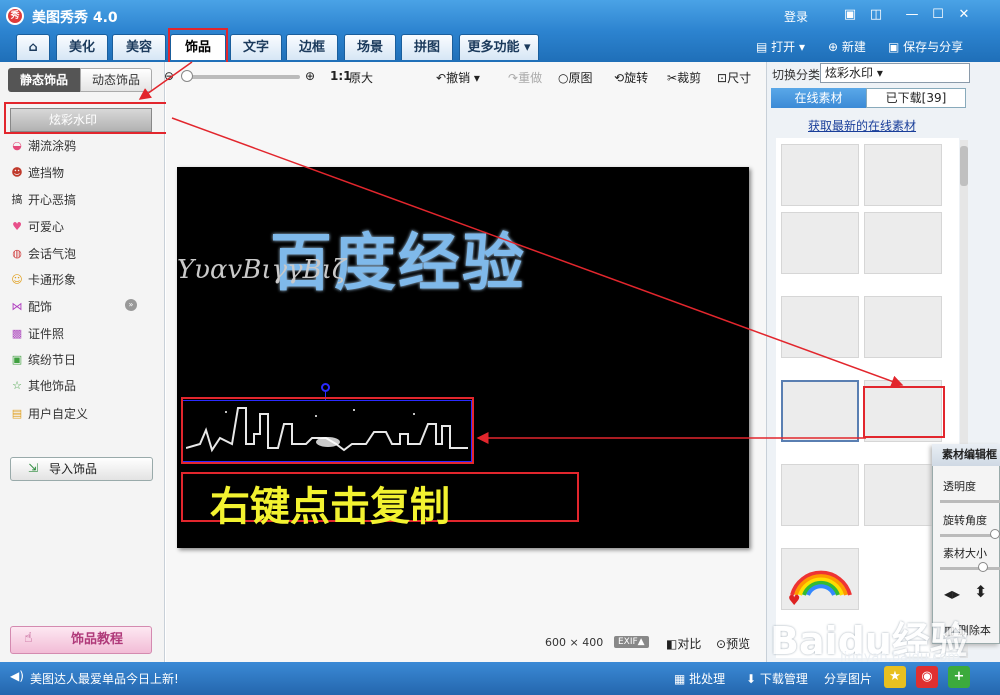 This screenshot has height=695, width=1000. Describe the element at coordinates (631, 642) in the screenshot. I see `exif-badge: EXIF▲` at that location.